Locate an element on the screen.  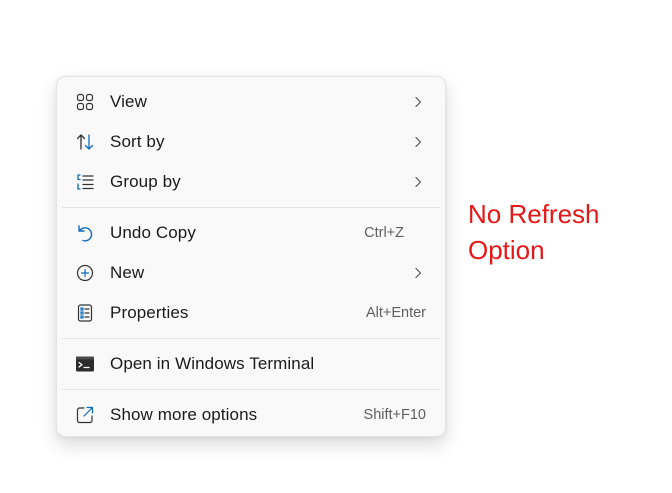
group-list-icon is located at coordinates (85, 182).